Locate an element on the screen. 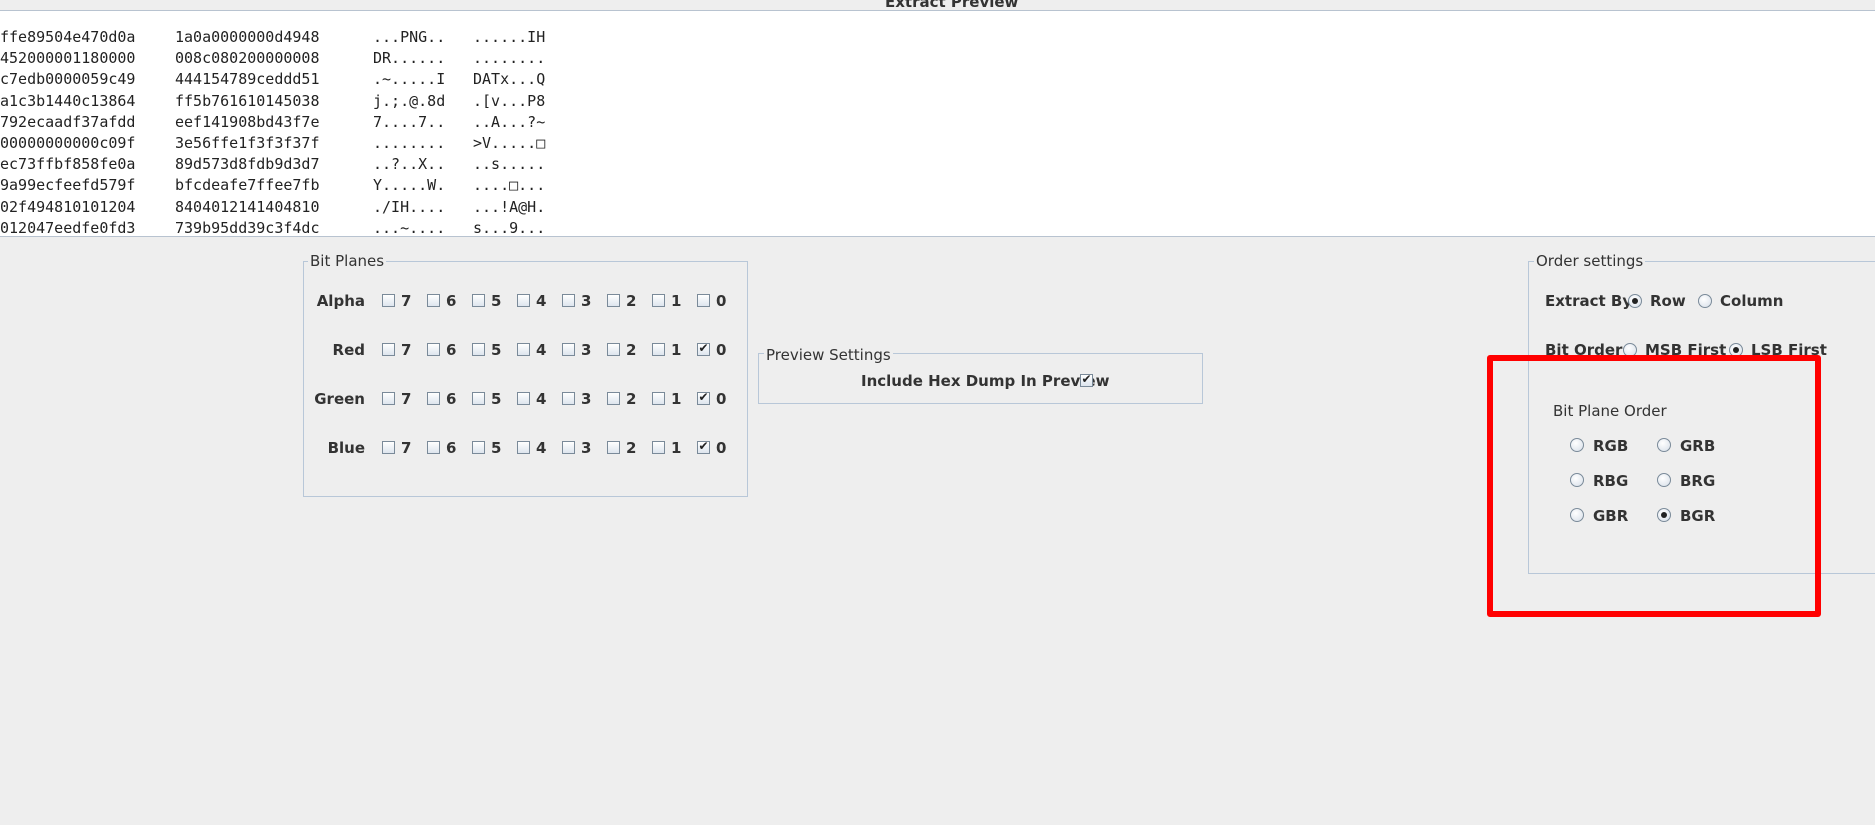 The image size is (1875, 825). ascii-col-2: ...!A@H. is located at coordinates (509, 206).